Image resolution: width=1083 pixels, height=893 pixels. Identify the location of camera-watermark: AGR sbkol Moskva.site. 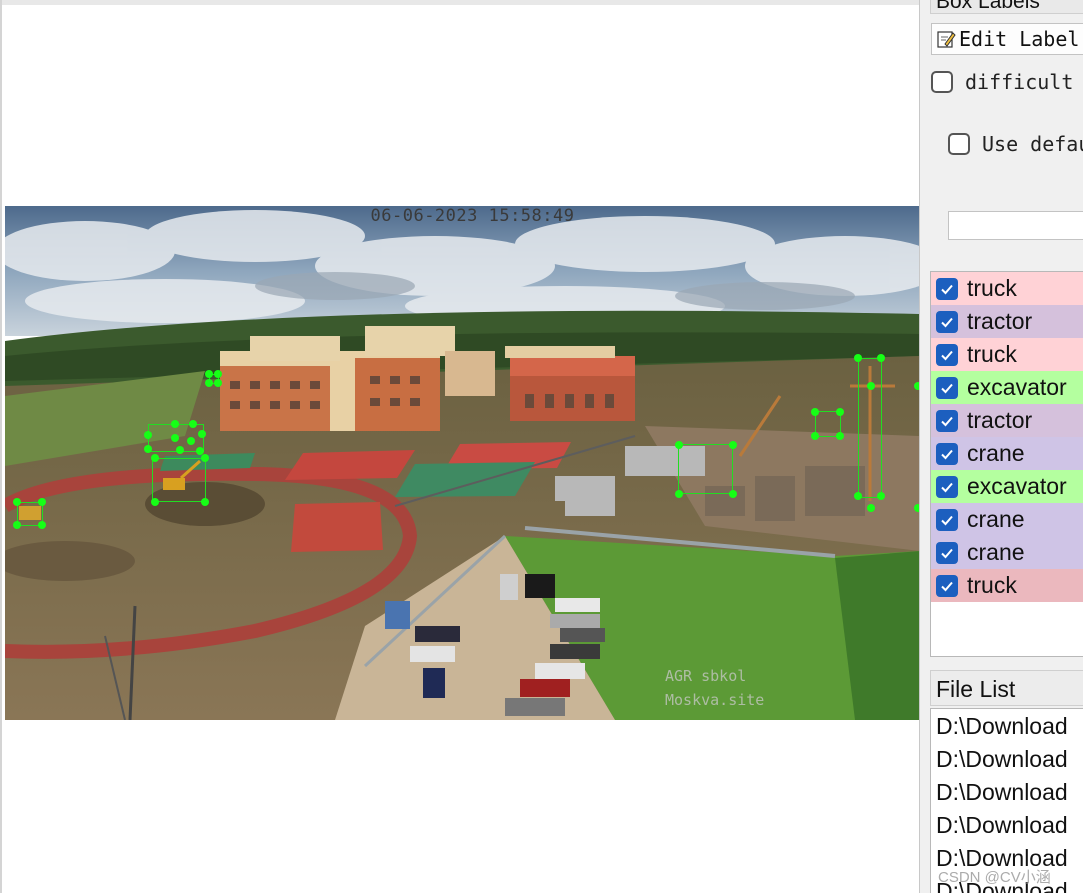
(714, 688).